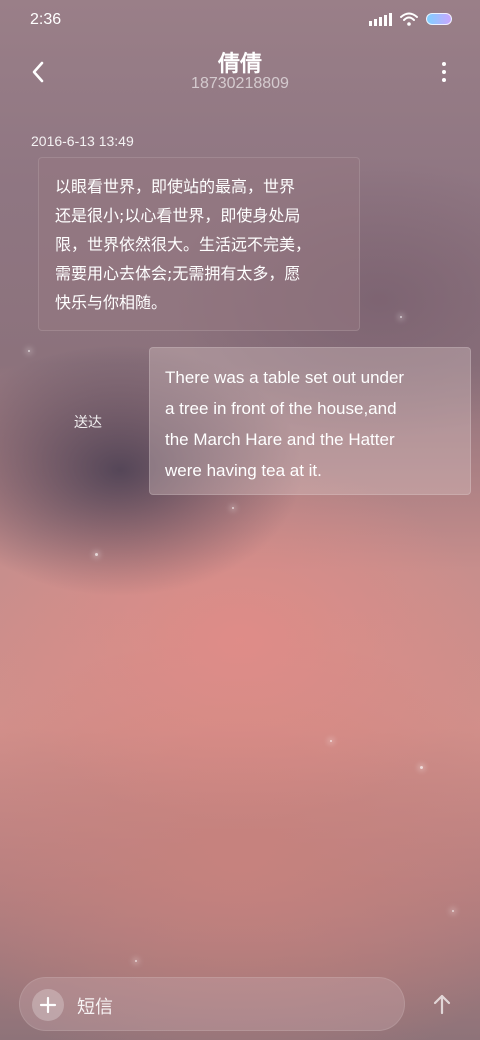 The image size is (480, 1040). Describe the element at coordinates (240, 83) in the screenshot. I see `contact-number: 18730218809` at that location.